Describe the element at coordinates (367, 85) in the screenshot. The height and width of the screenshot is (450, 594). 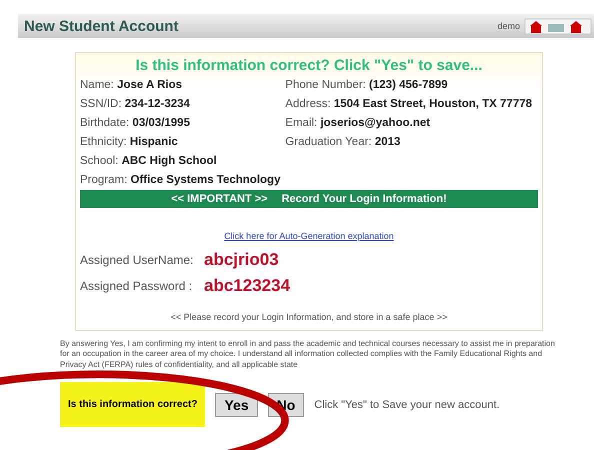
I see `field-text: Phone Number: (123) 456-7899` at that location.